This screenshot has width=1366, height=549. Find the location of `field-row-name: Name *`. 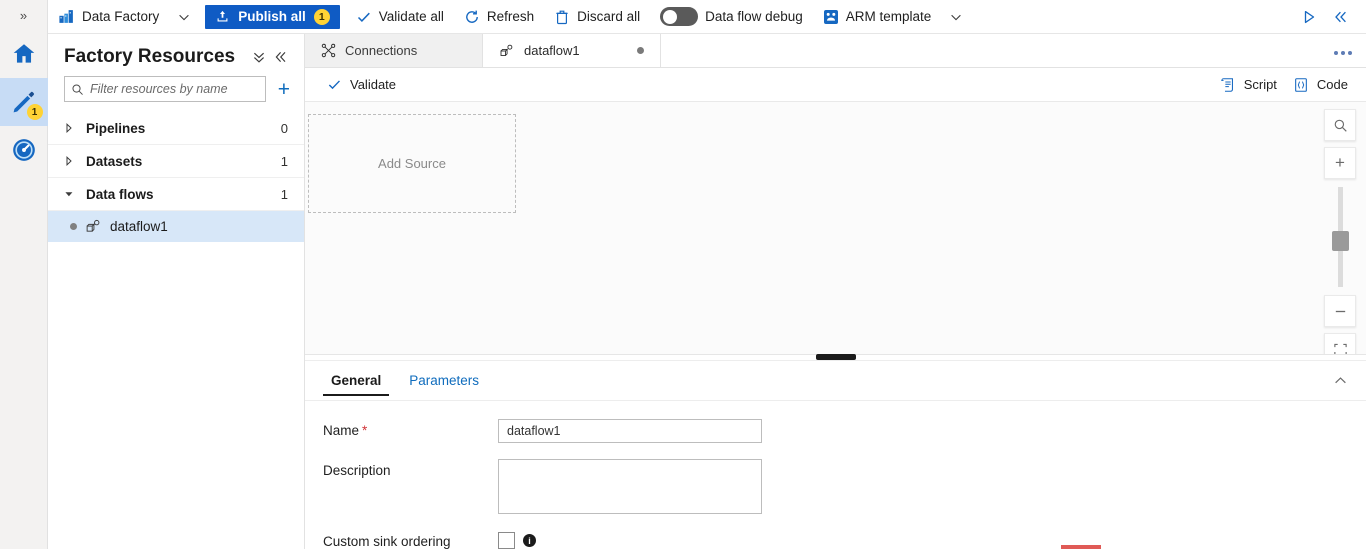

field-row-name: Name * is located at coordinates (844, 431).